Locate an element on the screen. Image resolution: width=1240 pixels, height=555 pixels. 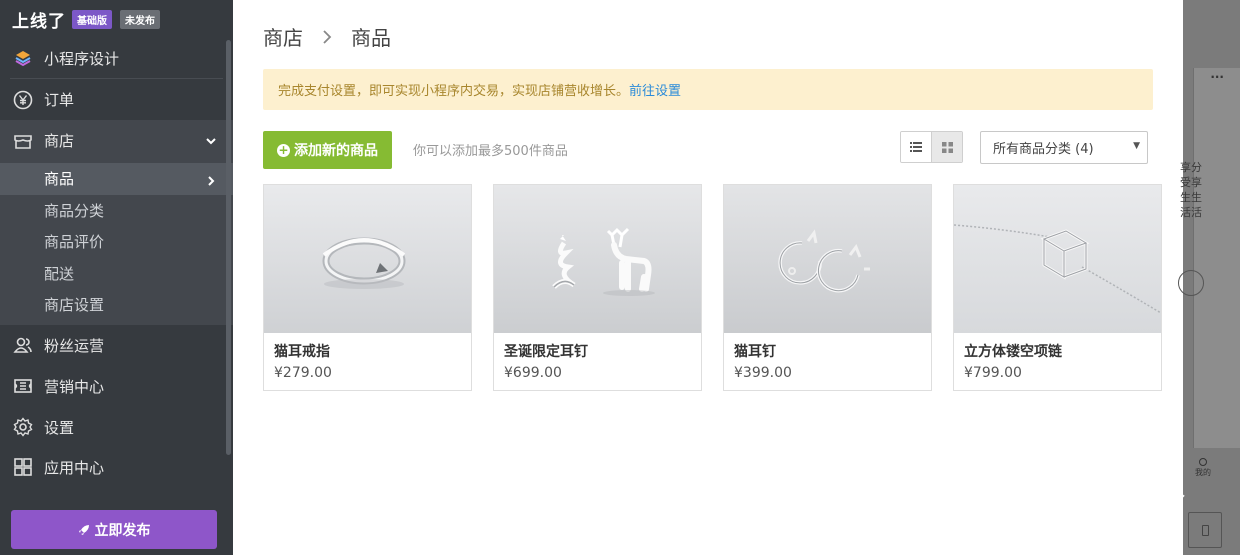
add-product-label: 添加新的商品 is located at coordinates (336, 151).